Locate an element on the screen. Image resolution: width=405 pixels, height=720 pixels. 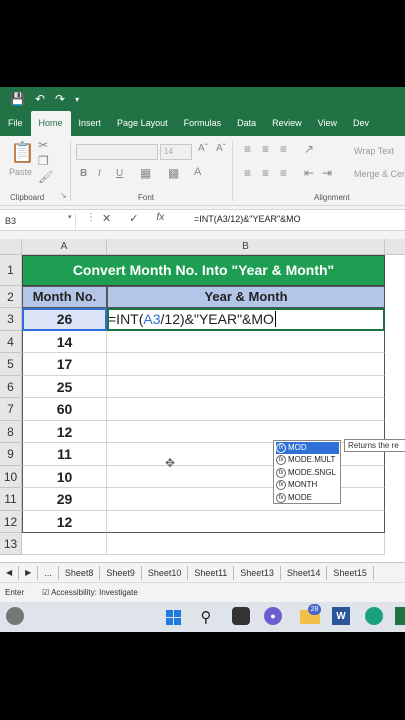
save-icon: 💾 is located at coordinates (17, 99).